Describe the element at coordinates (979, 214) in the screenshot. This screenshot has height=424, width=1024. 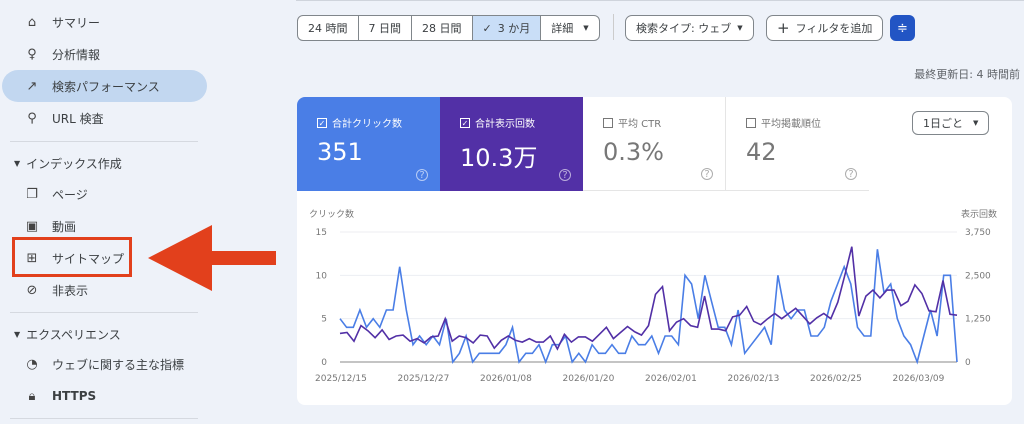
I see `right-axis-label: 表示回数` at that location.